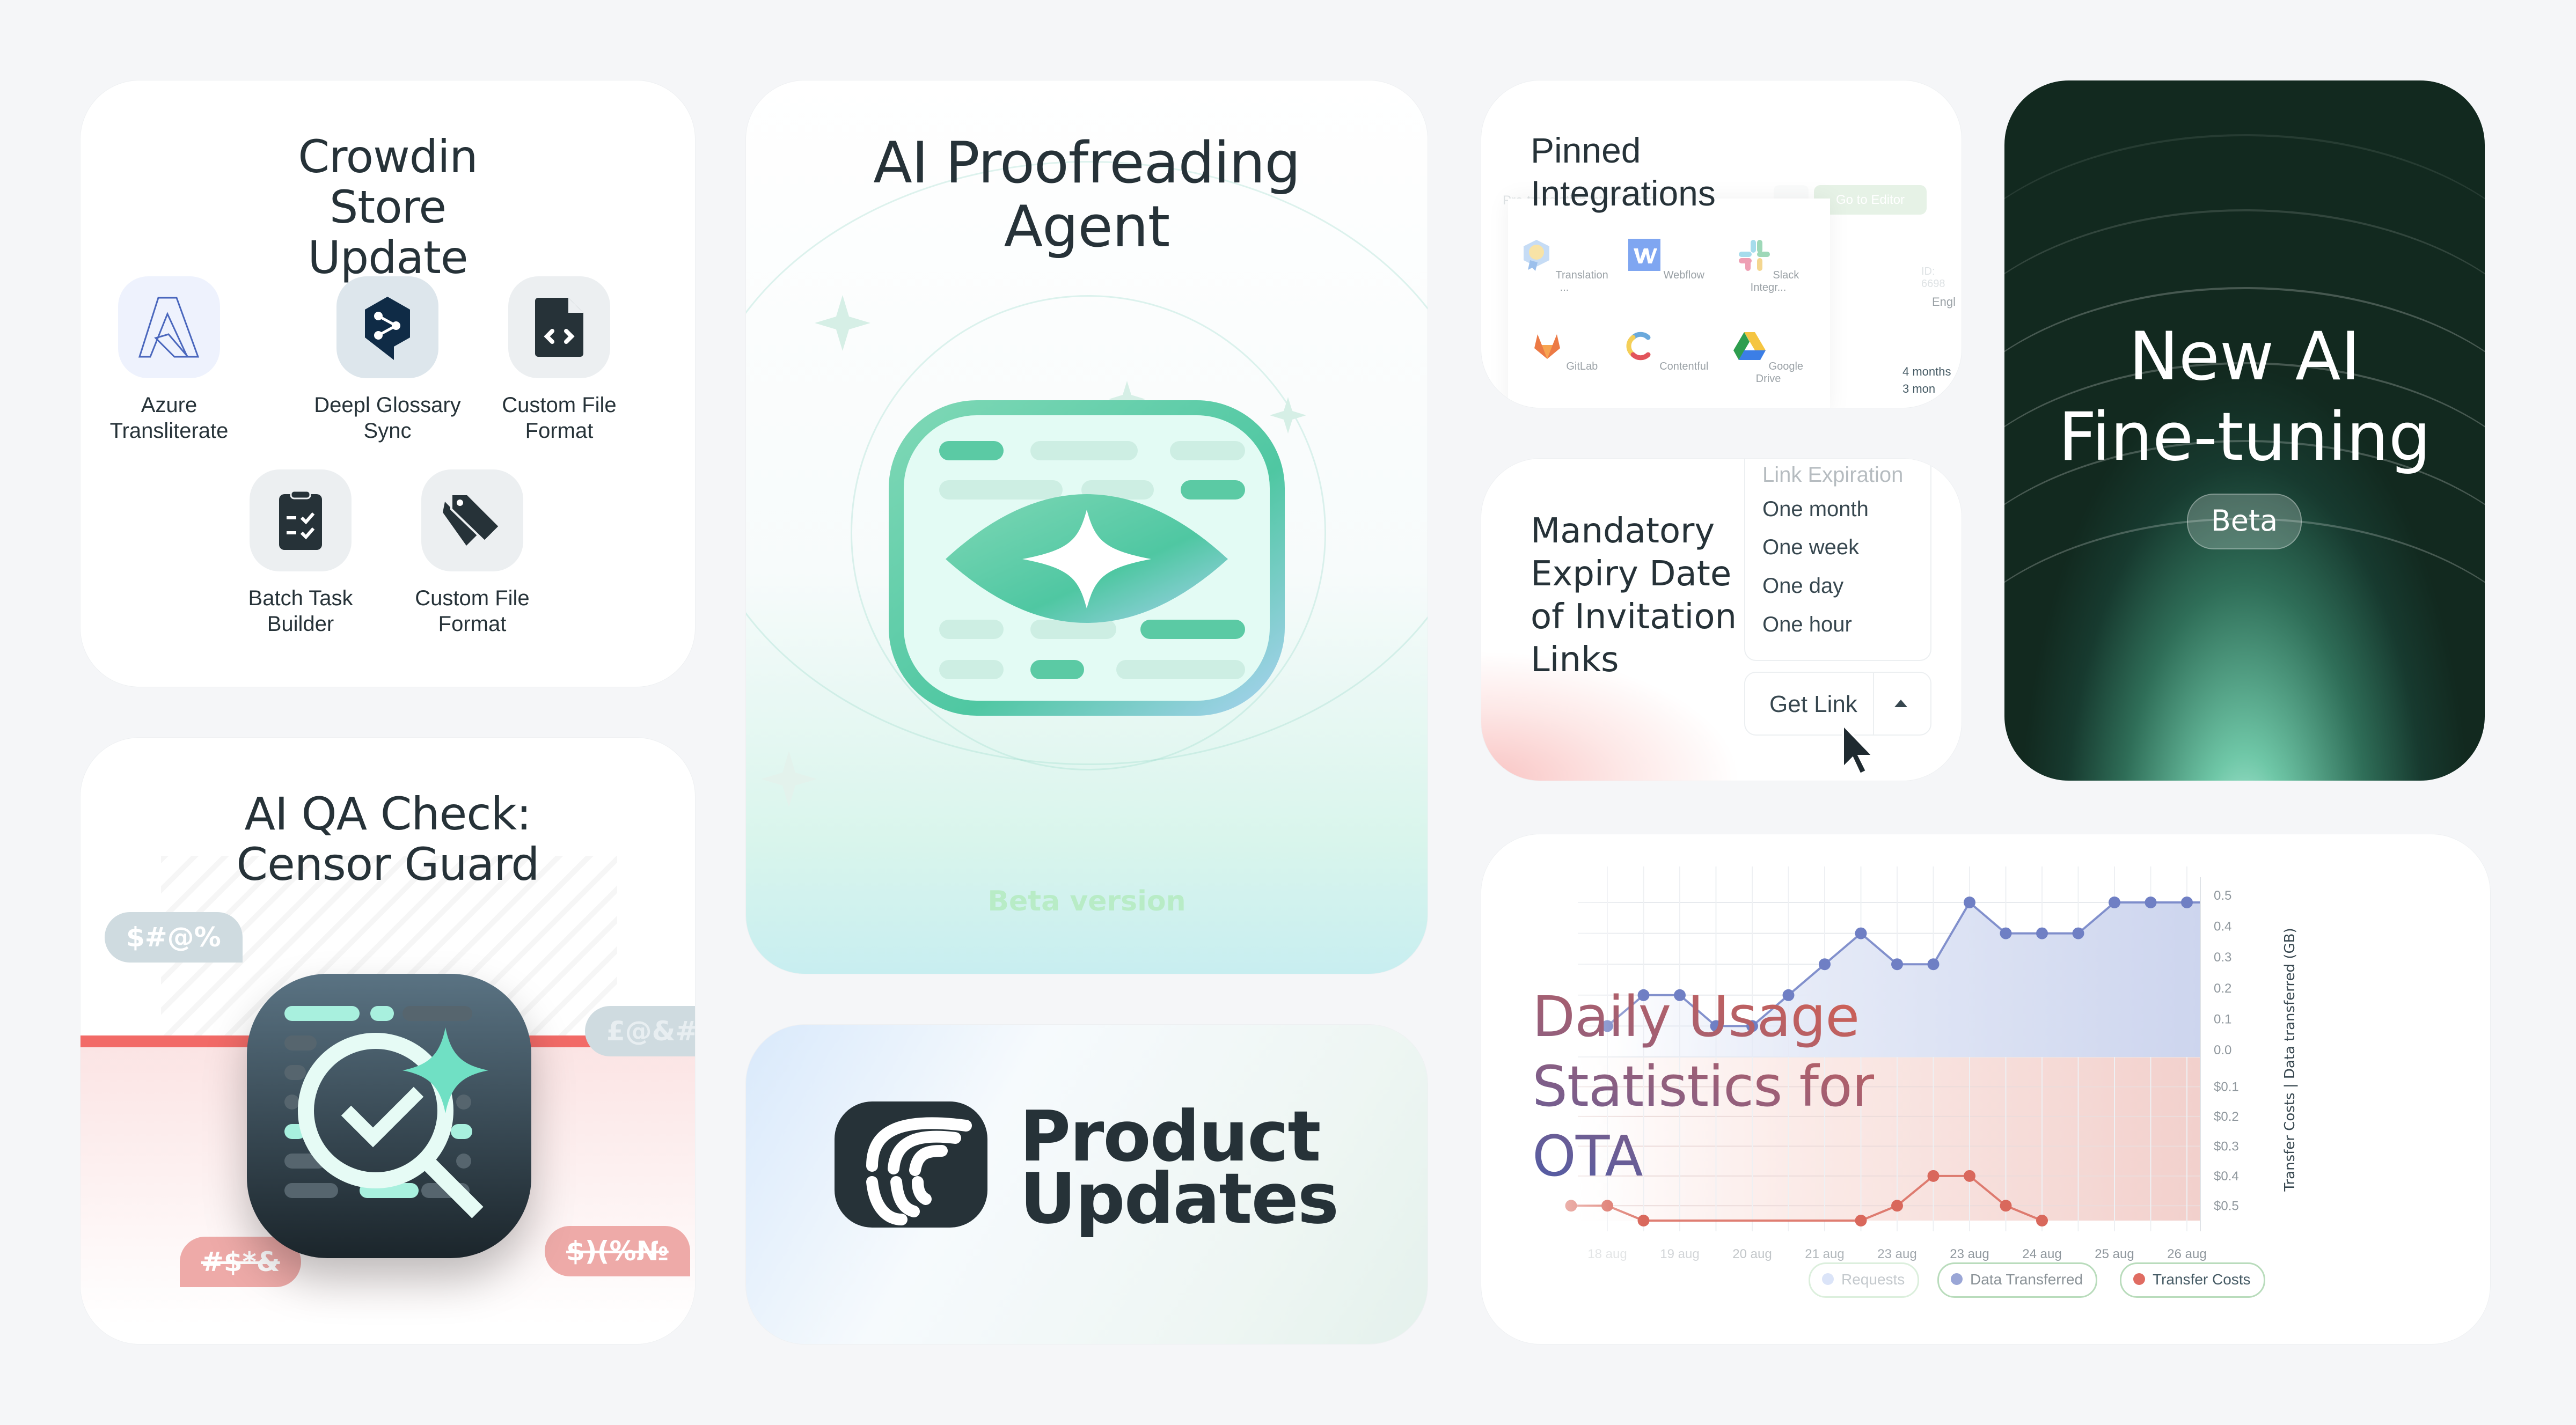 This screenshot has width=2576, height=1425. I want to click on app-label: Batch Task Builder, so click(300, 611).